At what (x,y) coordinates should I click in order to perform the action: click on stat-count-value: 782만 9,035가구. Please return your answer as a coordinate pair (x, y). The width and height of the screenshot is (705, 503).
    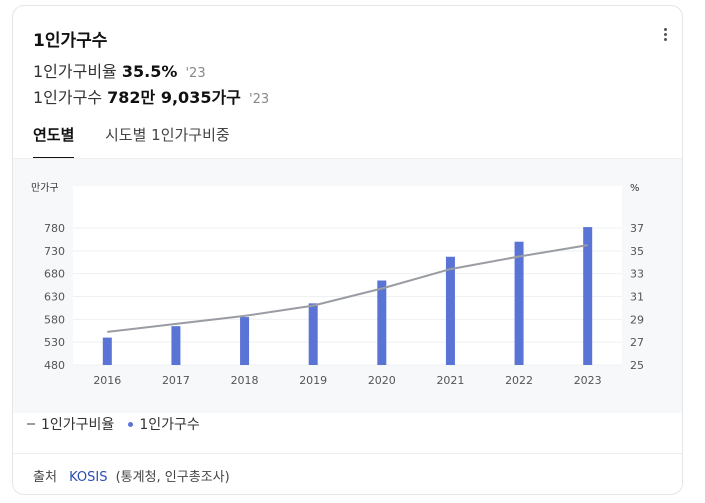
    Looking at the image, I should click on (174, 97).